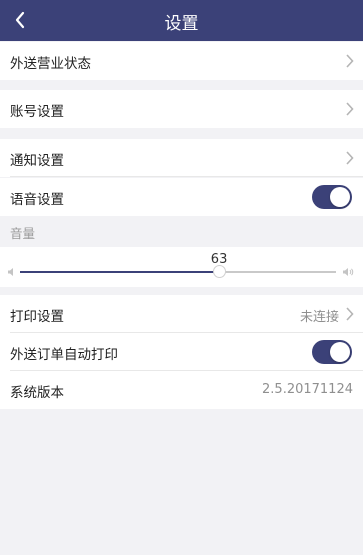 This screenshot has width=363, height=555. Describe the element at coordinates (181, 61) in the screenshot. I see `delivery-status-row: 外送营业状态` at that location.